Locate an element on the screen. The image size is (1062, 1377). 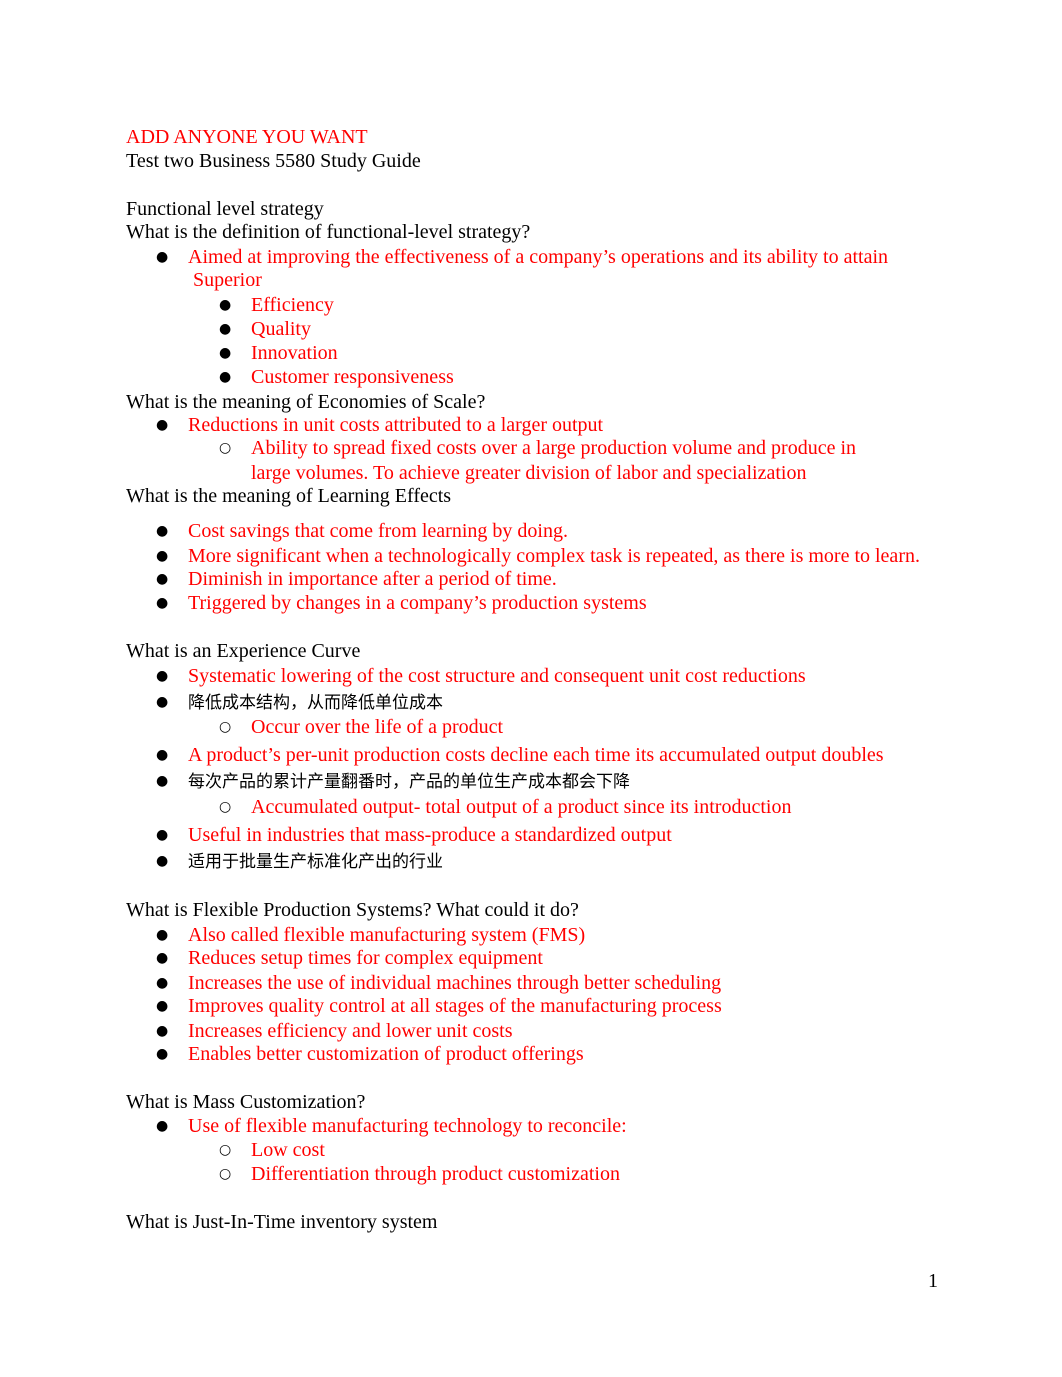
sub-item: Low cost is located at coordinates (288, 1150).